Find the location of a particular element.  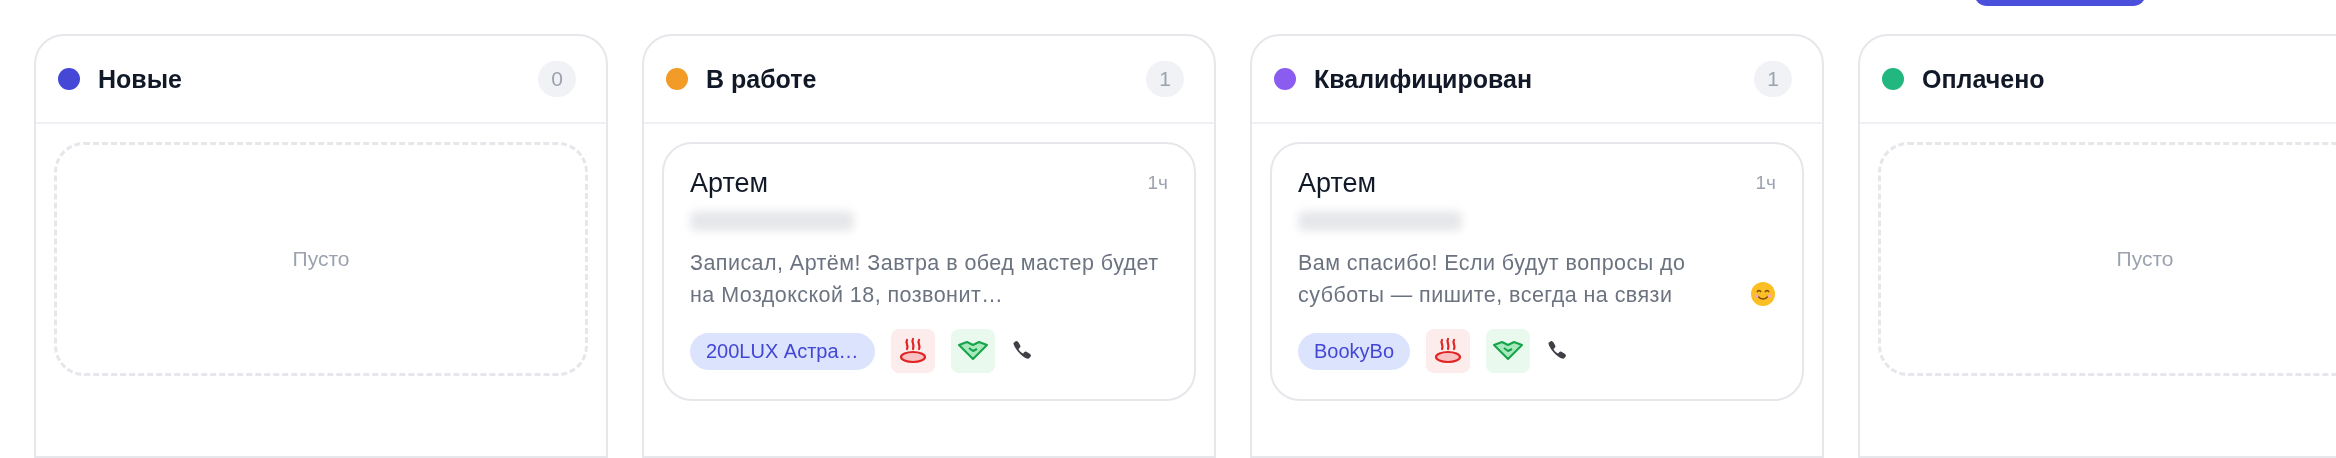

column-title: Новые is located at coordinates (140, 79).